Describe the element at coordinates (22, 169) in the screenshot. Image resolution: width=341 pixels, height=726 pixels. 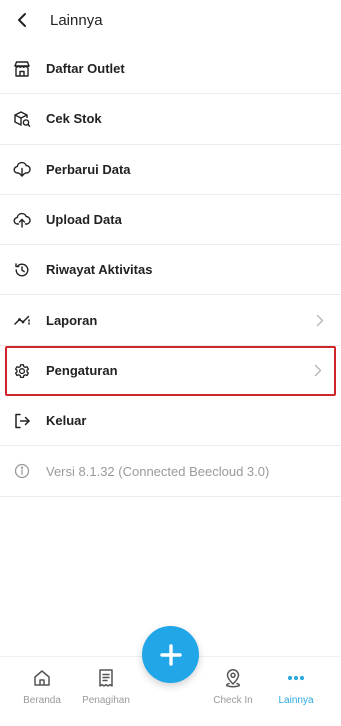
I see `cloud-download-icon` at that location.